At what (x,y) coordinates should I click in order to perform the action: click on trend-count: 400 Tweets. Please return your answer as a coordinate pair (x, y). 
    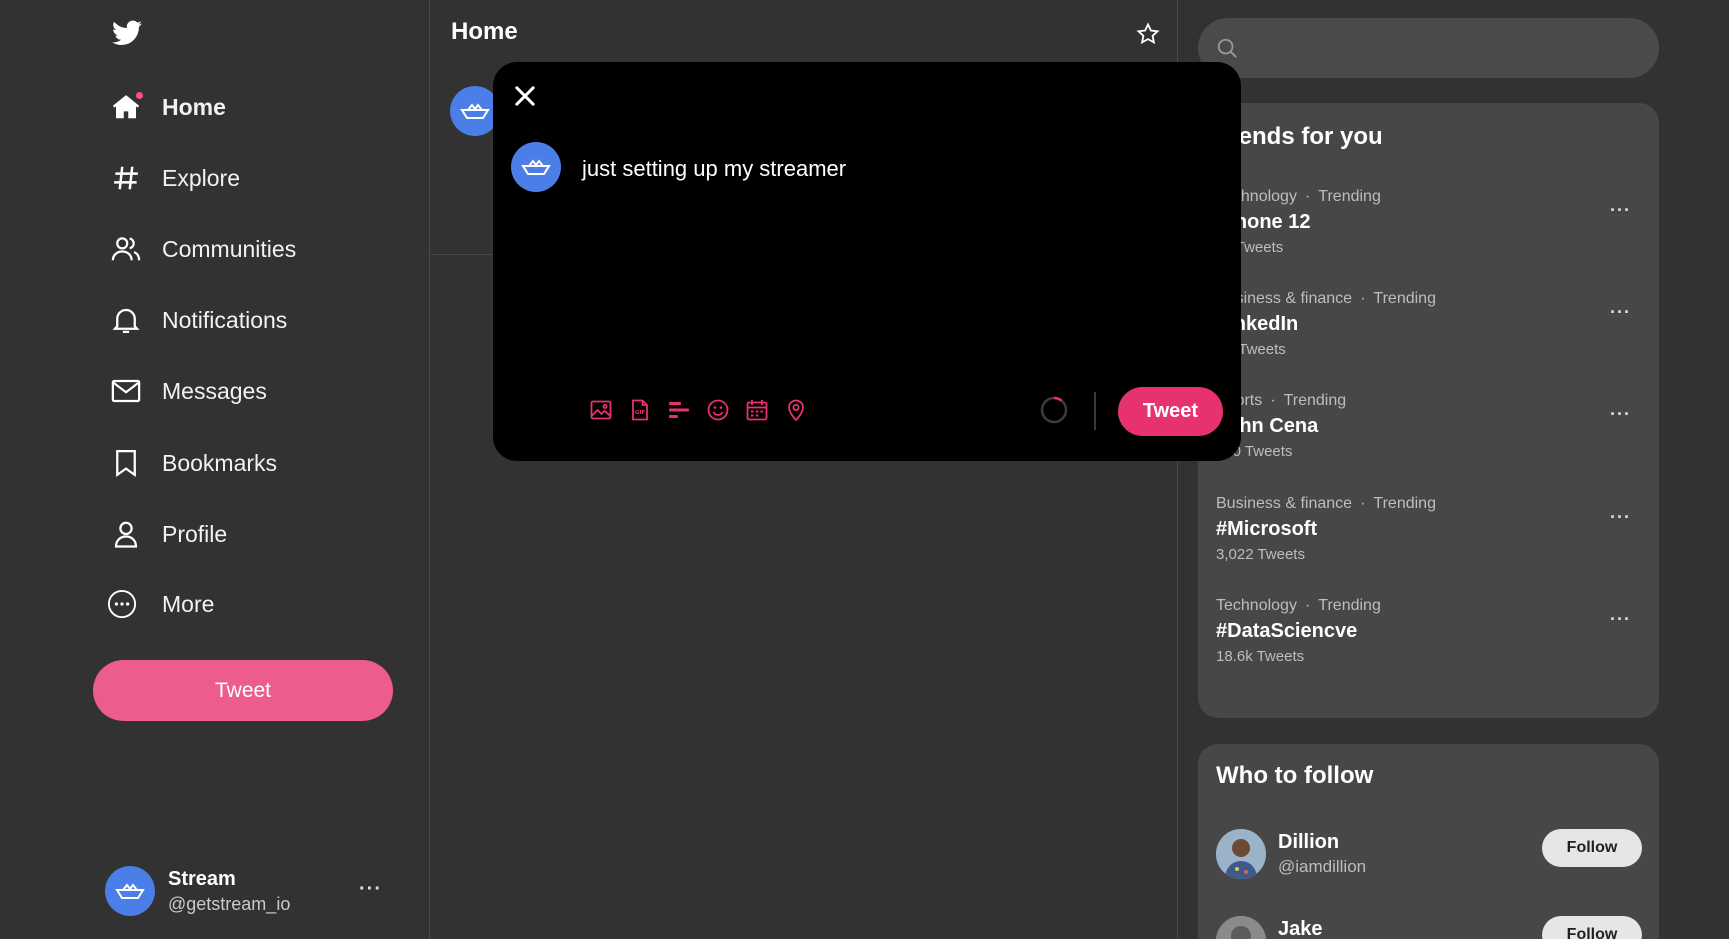
    Looking at the image, I should click on (1254, 451).